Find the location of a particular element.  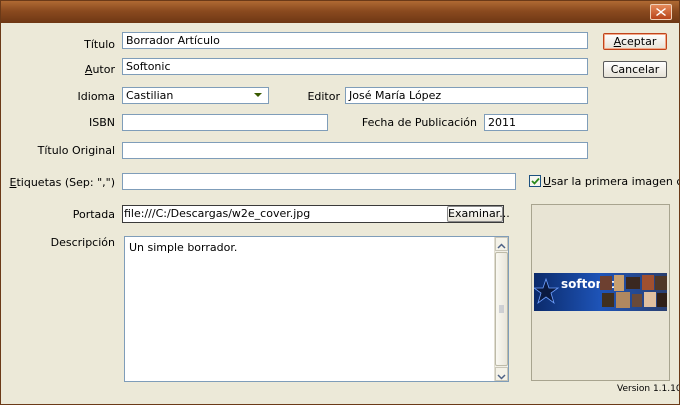

chevron-down-icon is located at coordinates (258, 95).